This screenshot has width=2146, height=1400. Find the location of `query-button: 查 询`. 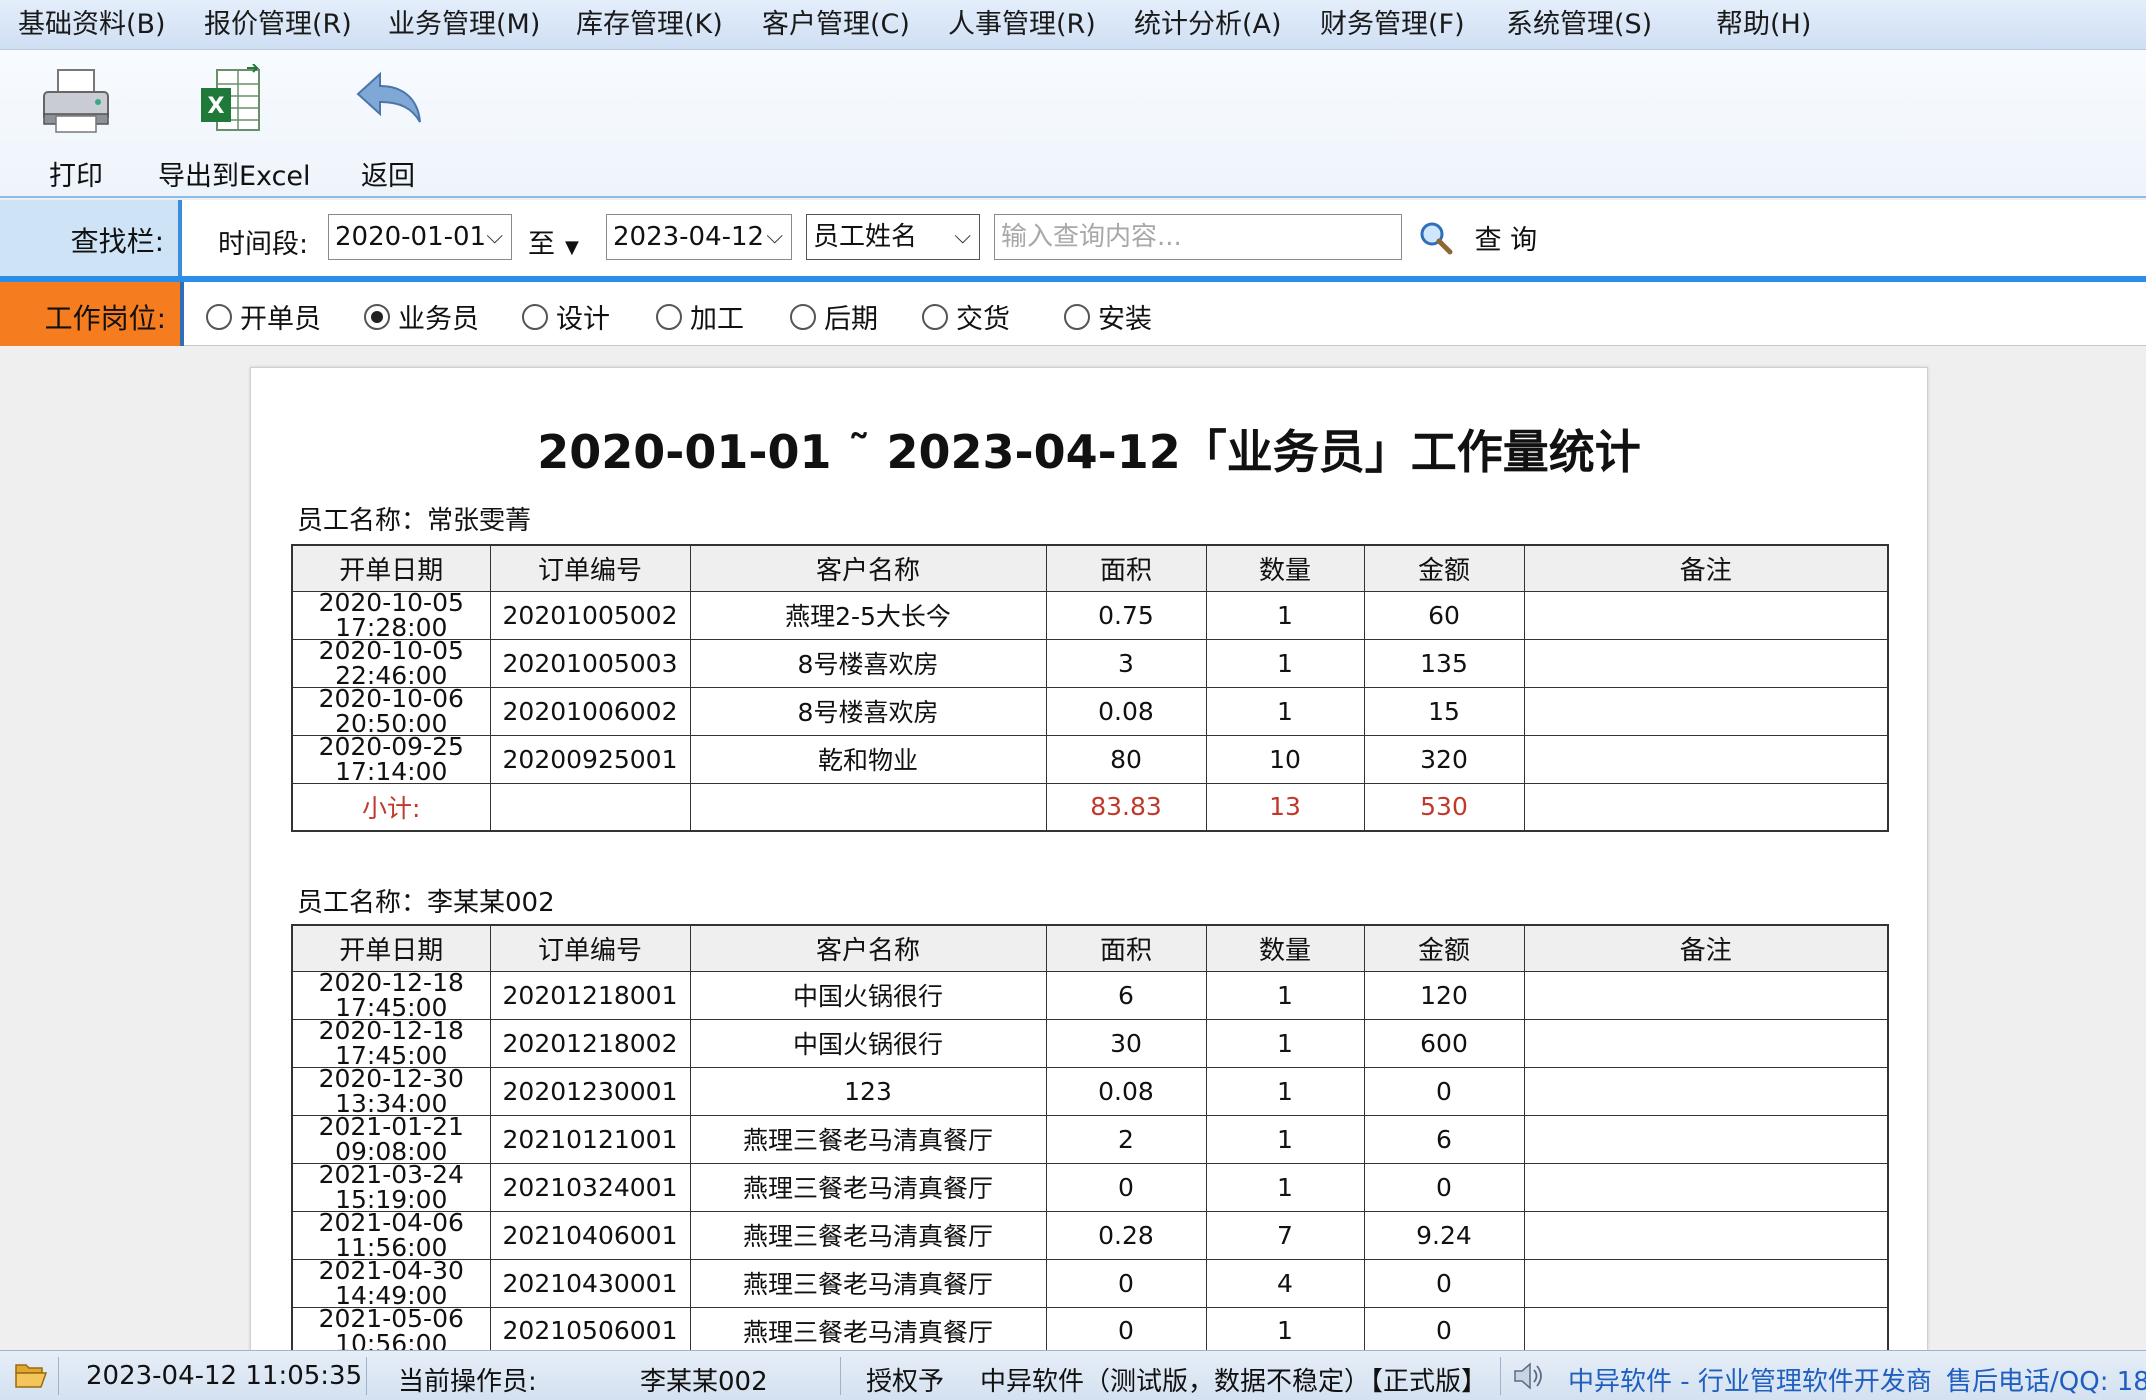

query-button: 查 询 is located at coordinates (1477, 237).